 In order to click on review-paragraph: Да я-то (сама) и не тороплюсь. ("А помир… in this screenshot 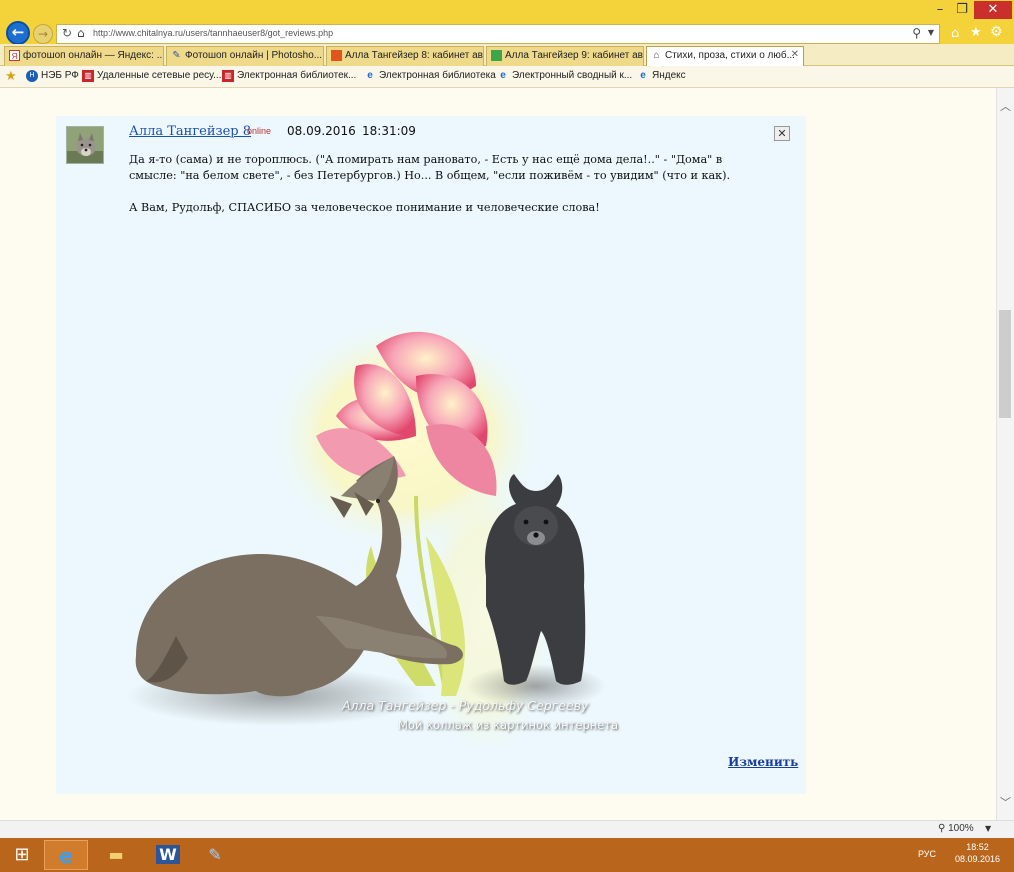, I will do `click(430, 168)`.